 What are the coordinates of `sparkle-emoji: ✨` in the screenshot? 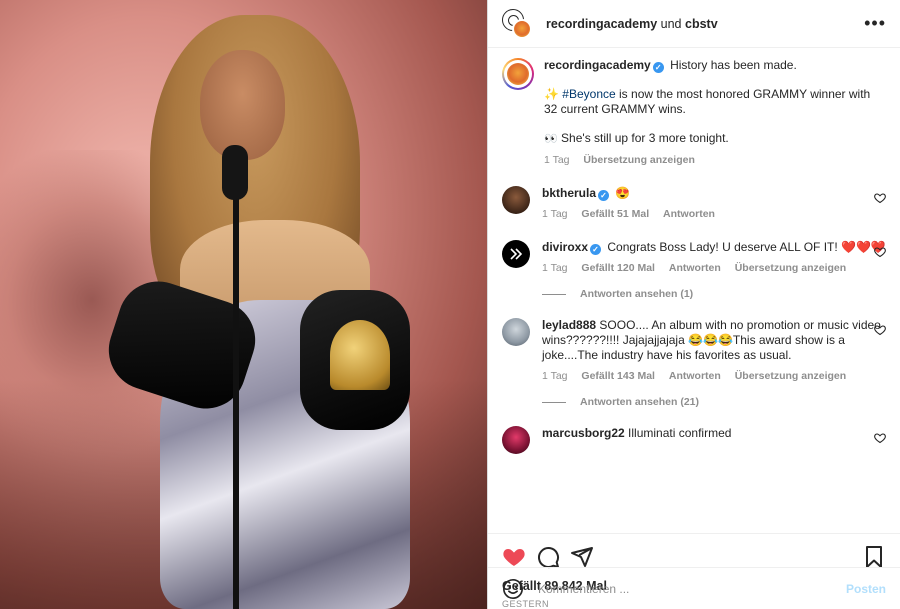 It's located at (551, 94).